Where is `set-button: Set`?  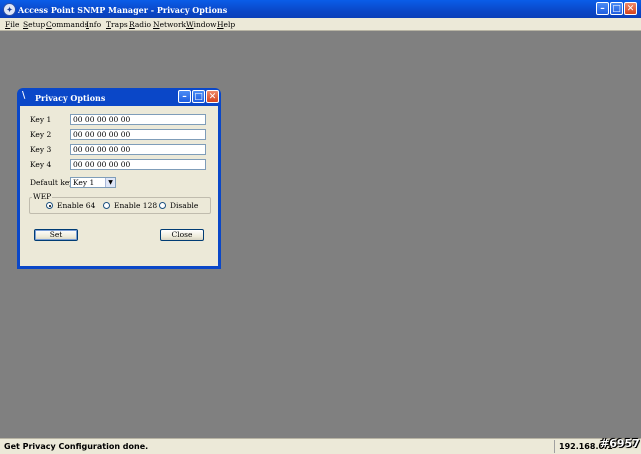 set-button: Set is located at coordinates (56, 235).